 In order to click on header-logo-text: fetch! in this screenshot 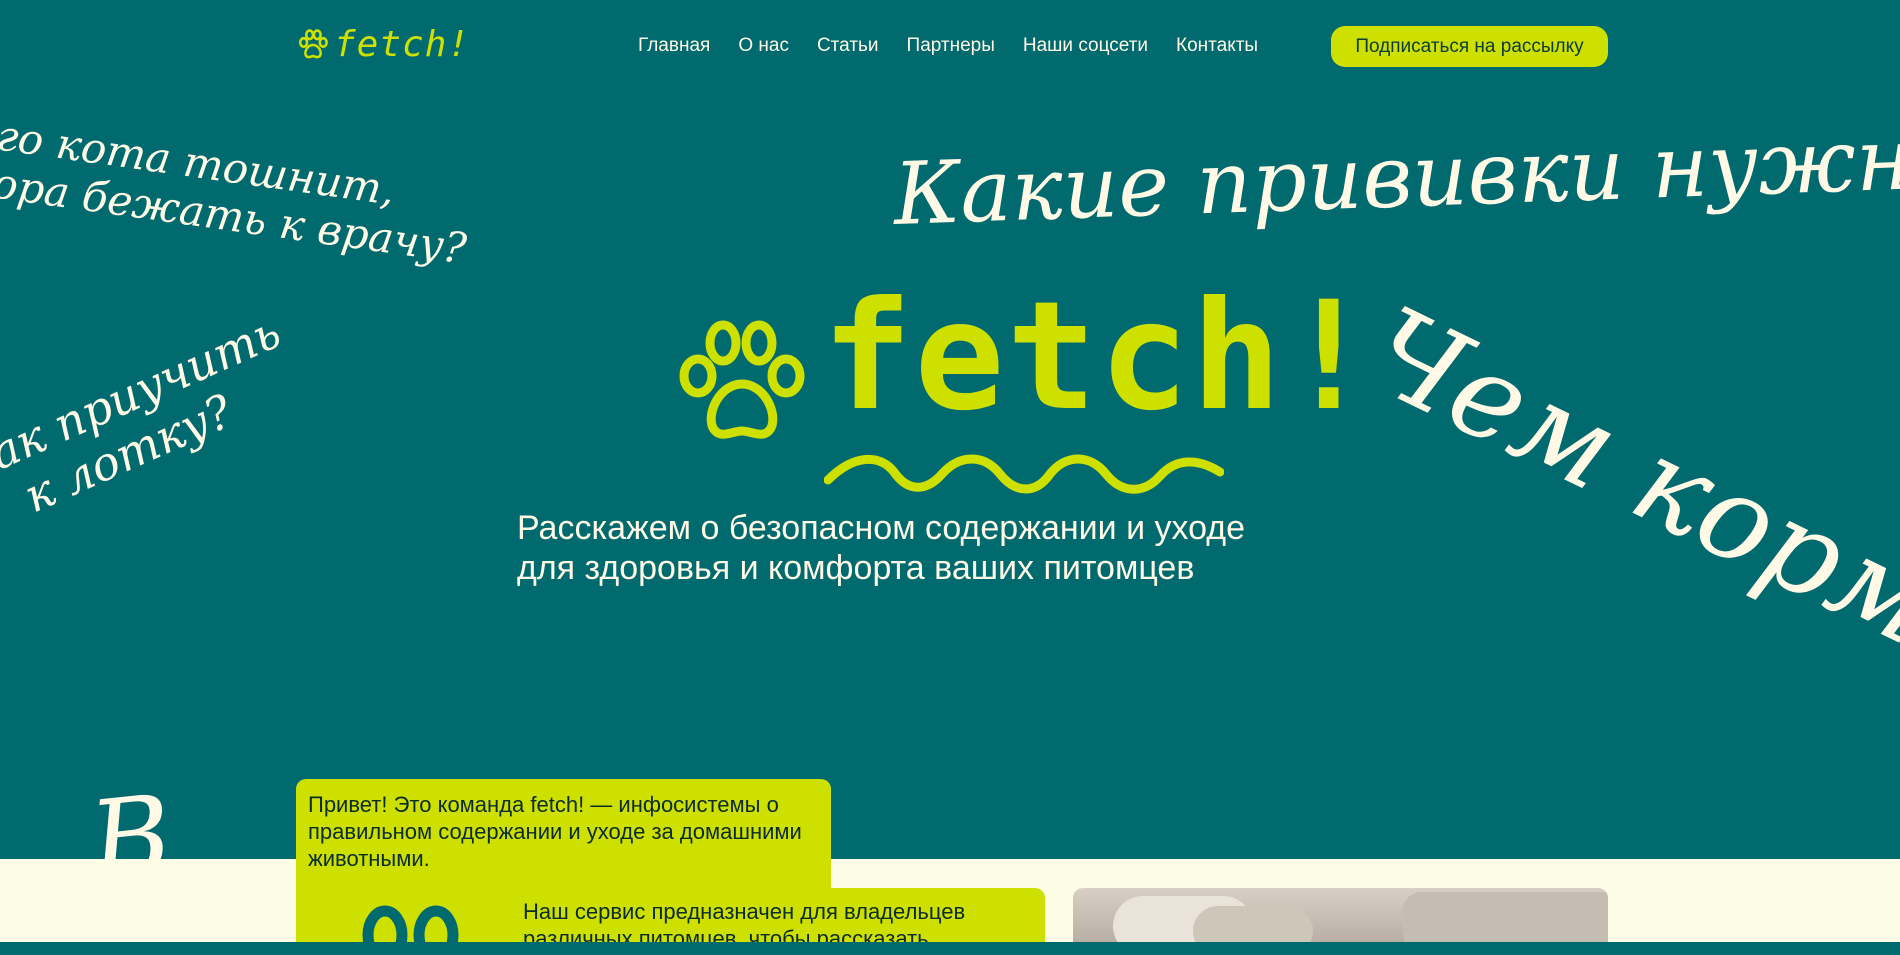, I will do `click(402, 44)`.